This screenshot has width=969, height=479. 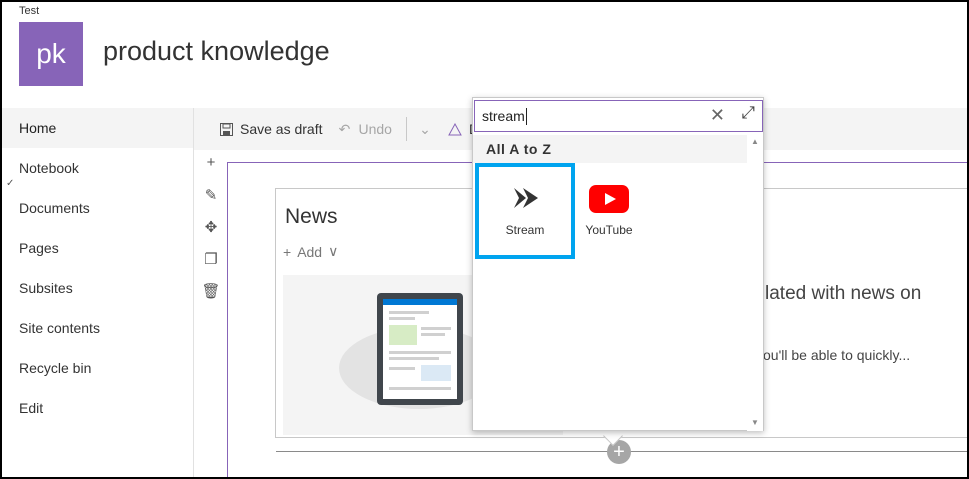 What do you see at coordinates (97, 288) in the screenshot?
I see `nav-item-subsites: Subsites` at bounding box center [97, 288].